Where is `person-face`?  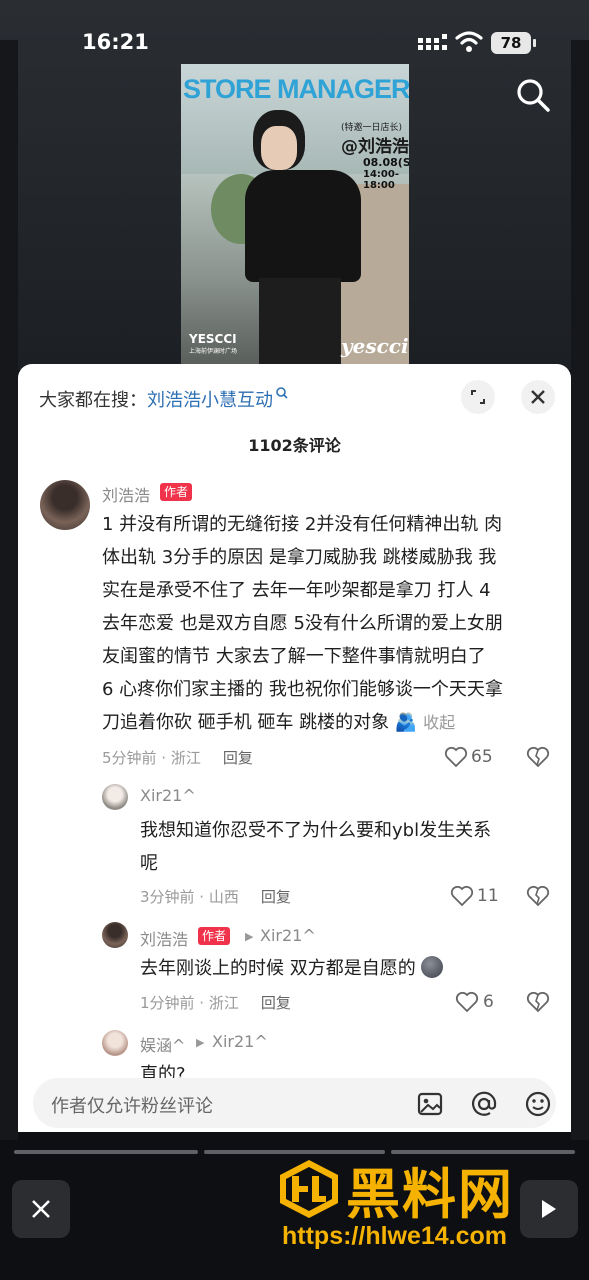 person-face is located at coordinates (279, 148).